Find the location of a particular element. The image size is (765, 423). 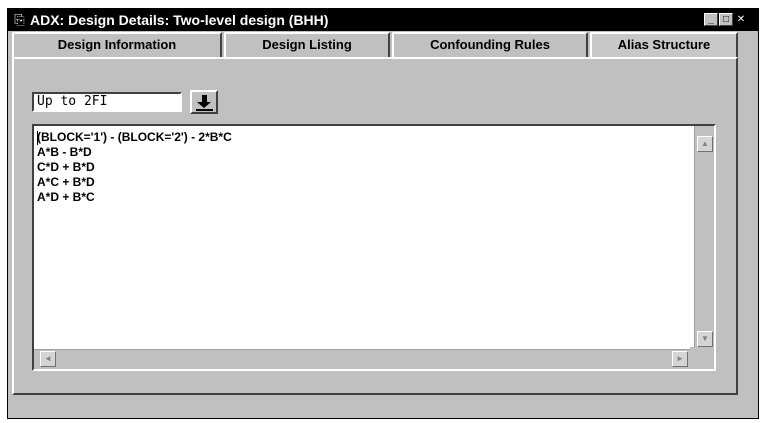

alias-filter-select: Up to 2FI is located at coordinates (107, 102).